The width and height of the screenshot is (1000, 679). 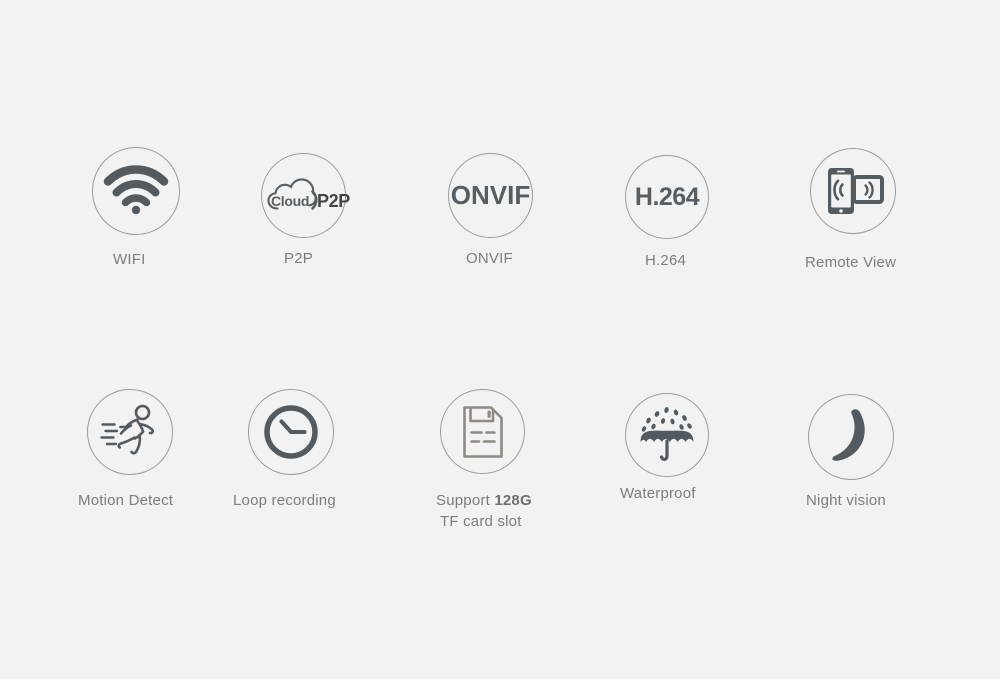 I want to click on onvif-icon: ONVIF, so click(x=490, y=195).